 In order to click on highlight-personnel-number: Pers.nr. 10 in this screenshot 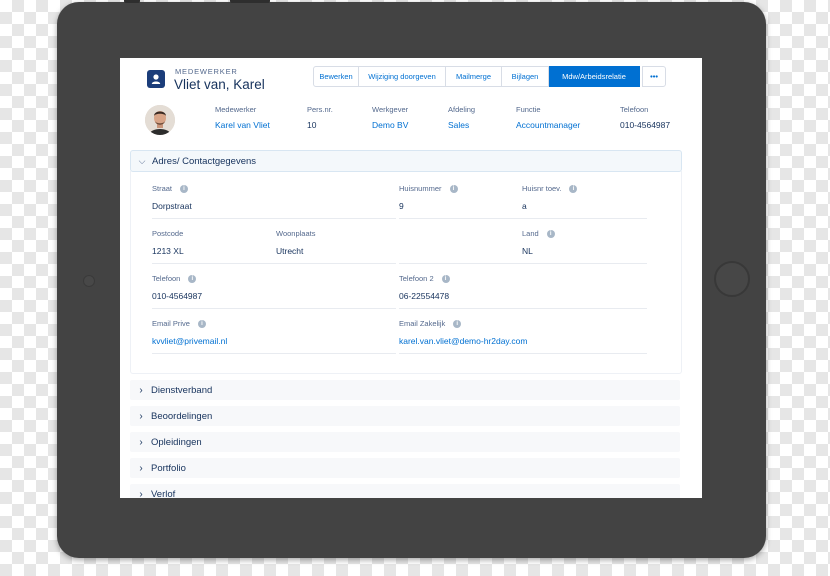, I will do `click(320, 117)`.